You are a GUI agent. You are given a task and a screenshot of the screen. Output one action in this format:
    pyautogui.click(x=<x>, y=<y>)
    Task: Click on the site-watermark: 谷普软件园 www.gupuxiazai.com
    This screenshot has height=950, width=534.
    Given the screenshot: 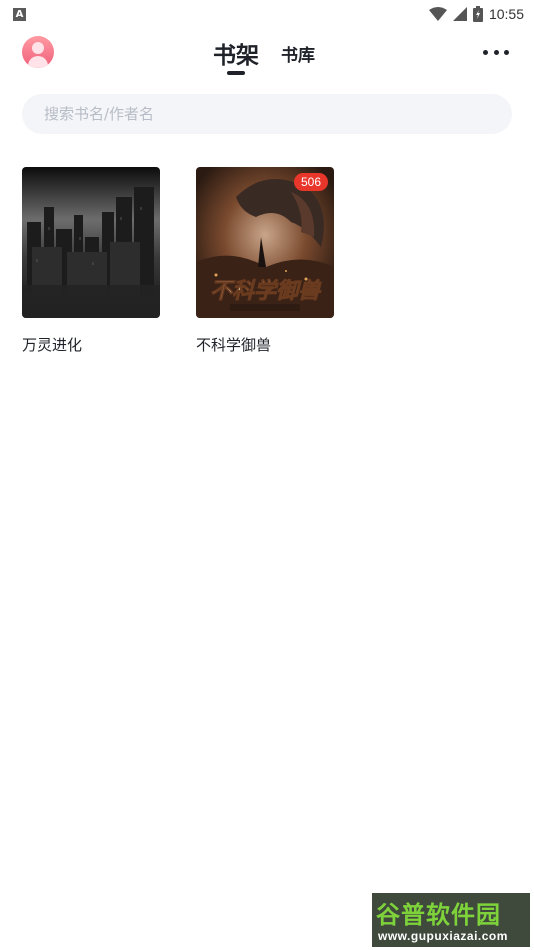 What is the action you would take?
    pyautogui.click(x=451, y=920)
    